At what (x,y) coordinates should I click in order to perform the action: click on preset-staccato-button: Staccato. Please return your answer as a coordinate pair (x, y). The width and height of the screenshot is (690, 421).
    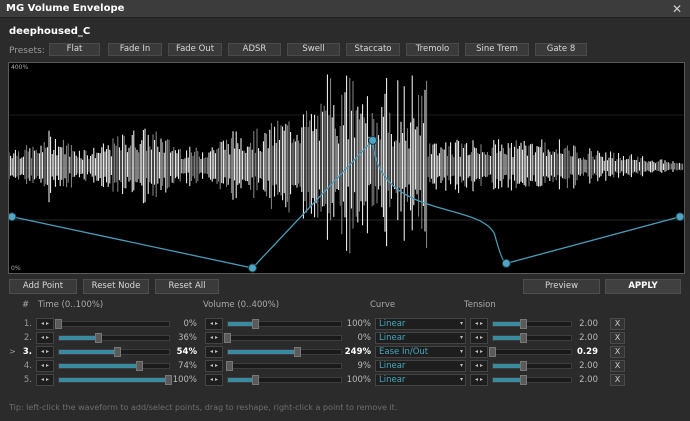
    Looking at the image, I should click on (373, 49).